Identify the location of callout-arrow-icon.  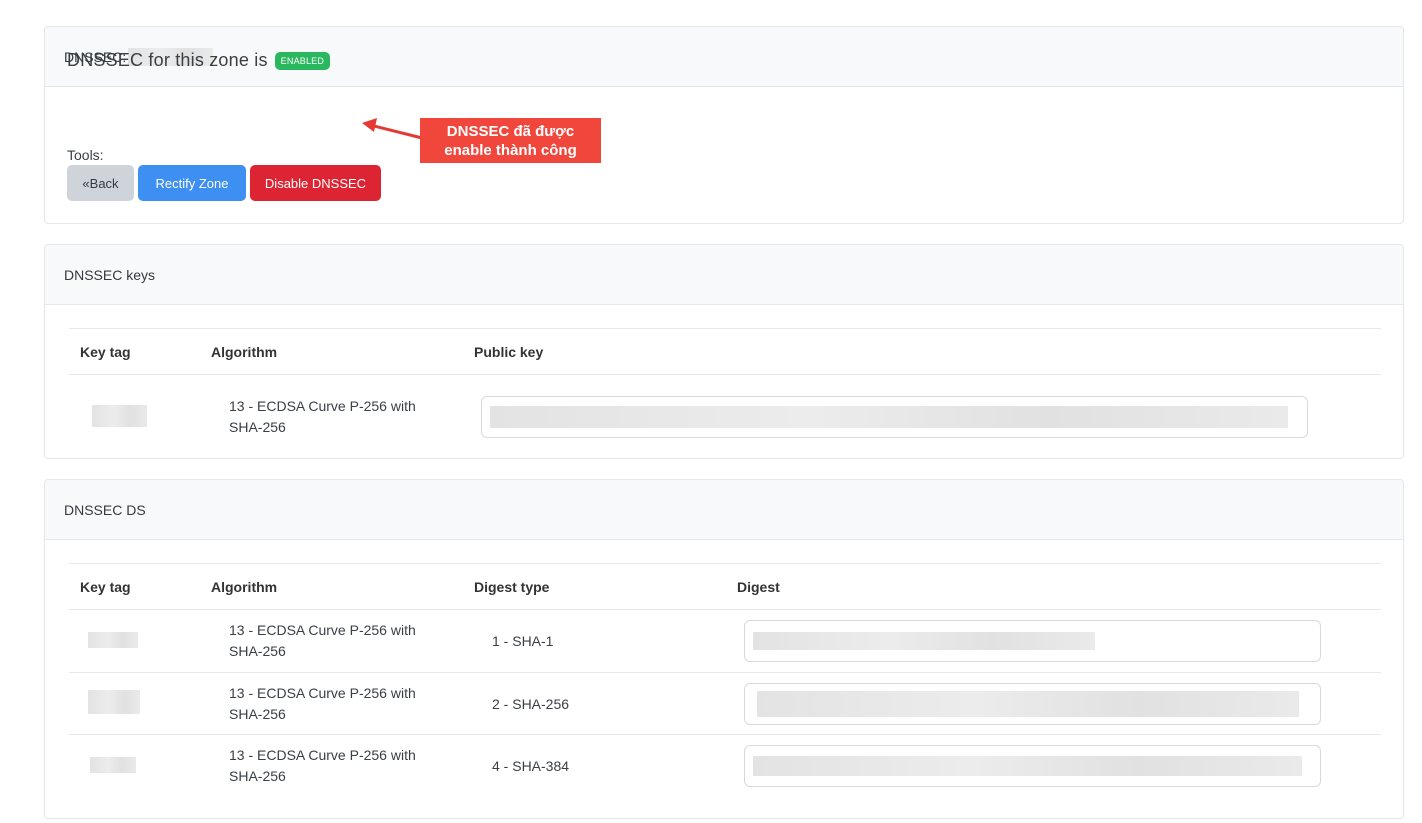
(392, 129).